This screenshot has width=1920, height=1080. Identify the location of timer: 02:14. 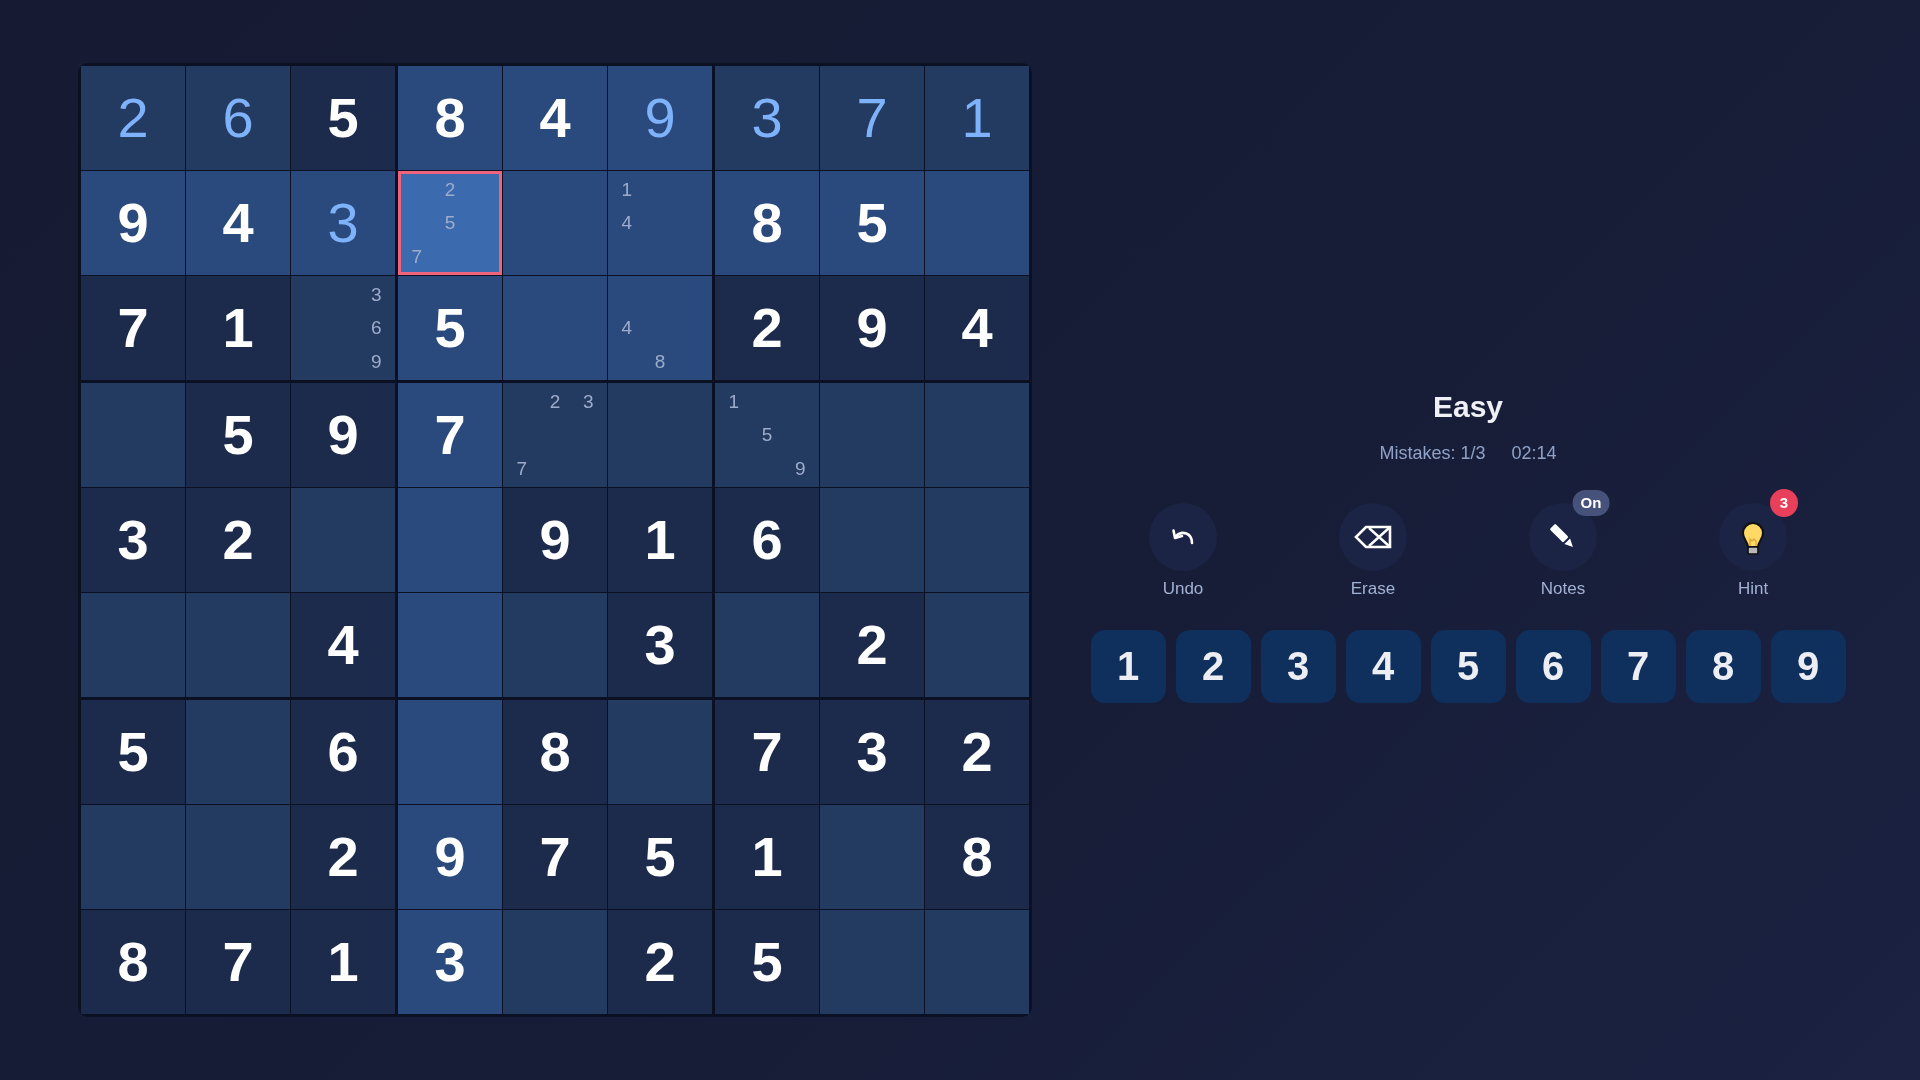
(1534, 453).